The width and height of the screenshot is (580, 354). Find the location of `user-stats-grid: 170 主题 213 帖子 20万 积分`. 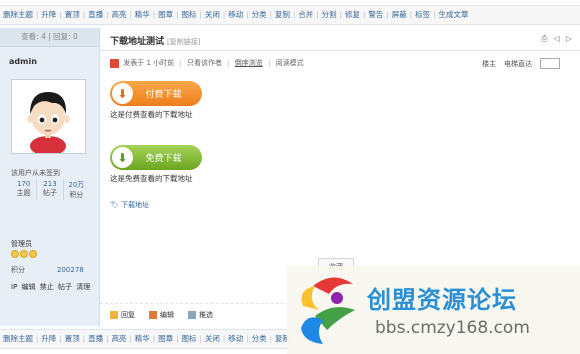

user-stats-grid: 170 主题 213 帖子 20万 积分 is located at coordinates (50, 190).